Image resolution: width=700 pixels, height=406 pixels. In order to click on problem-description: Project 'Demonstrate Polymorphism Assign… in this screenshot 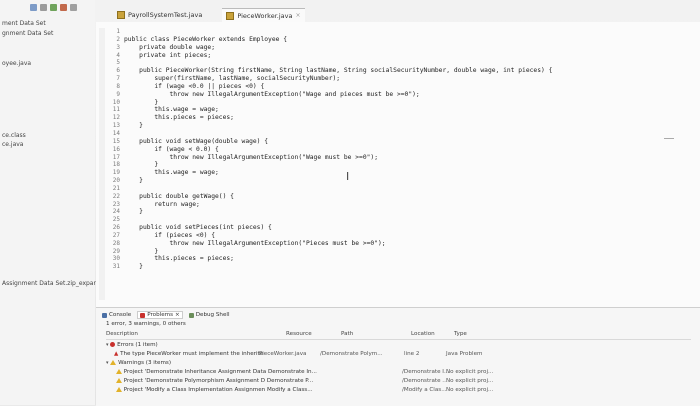, I will do `click(218, 381)`.